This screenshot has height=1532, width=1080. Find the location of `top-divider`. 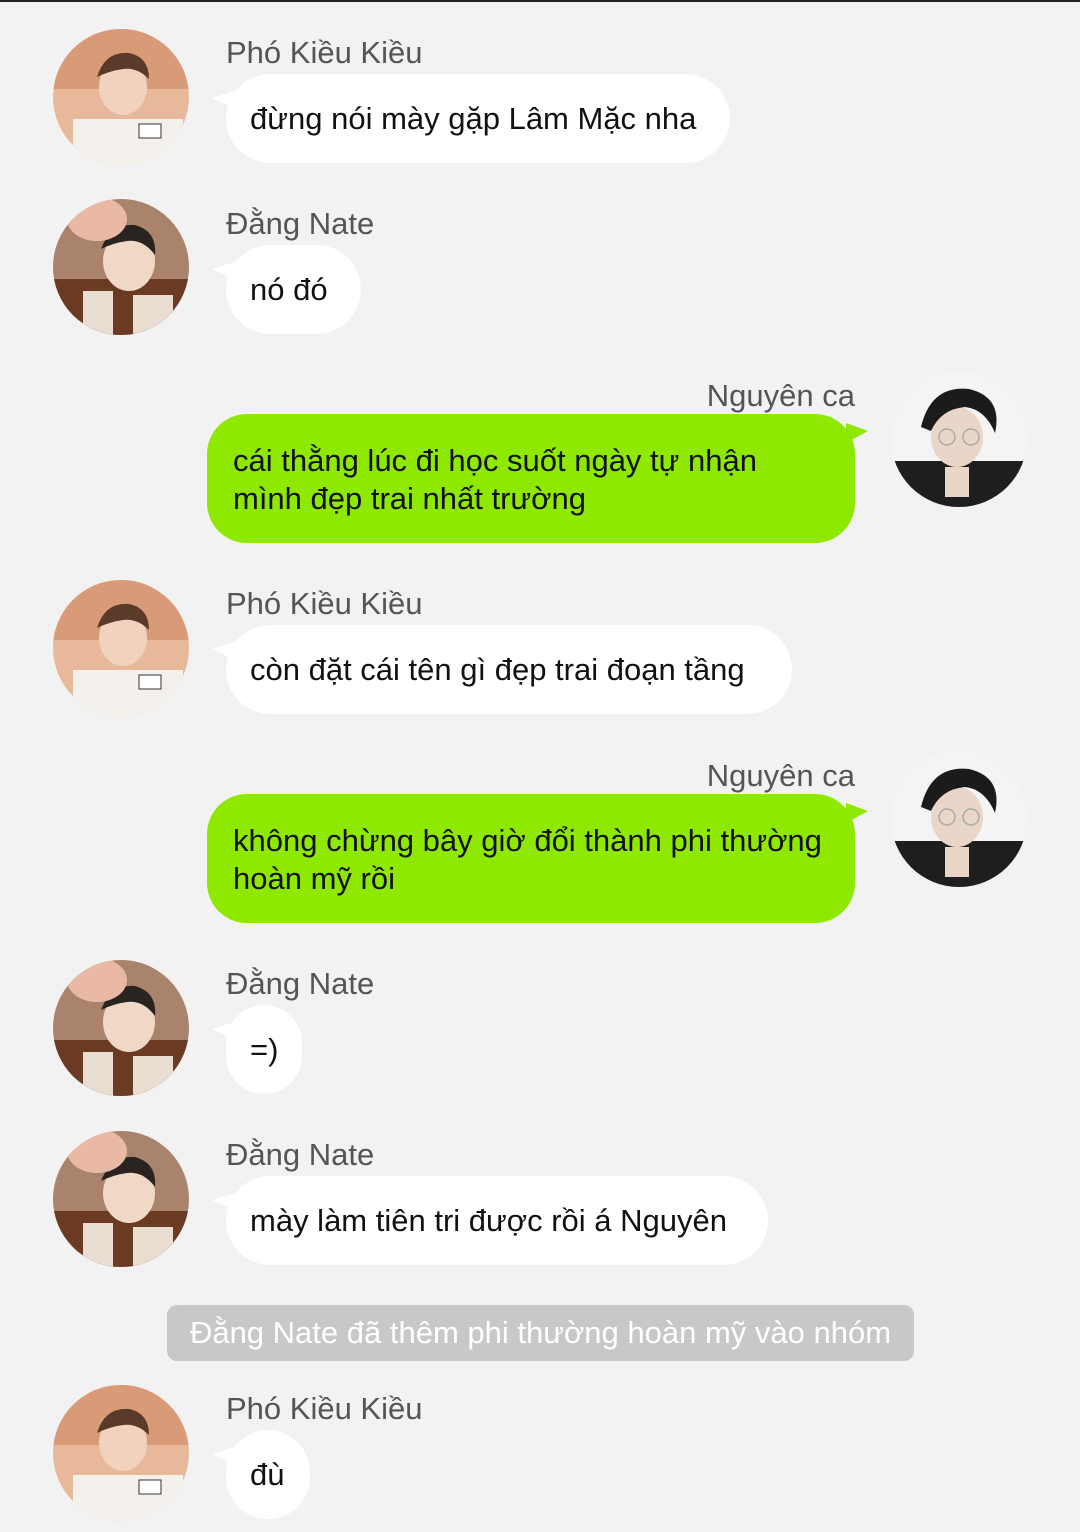

top-divider is located at coordinates (540, 1).